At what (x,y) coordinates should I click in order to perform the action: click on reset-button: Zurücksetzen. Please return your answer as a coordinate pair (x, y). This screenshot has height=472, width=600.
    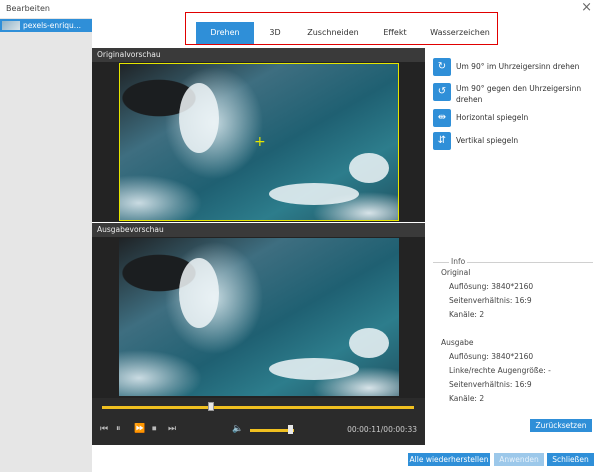
    Looking at the image, I should click on (561, 425).